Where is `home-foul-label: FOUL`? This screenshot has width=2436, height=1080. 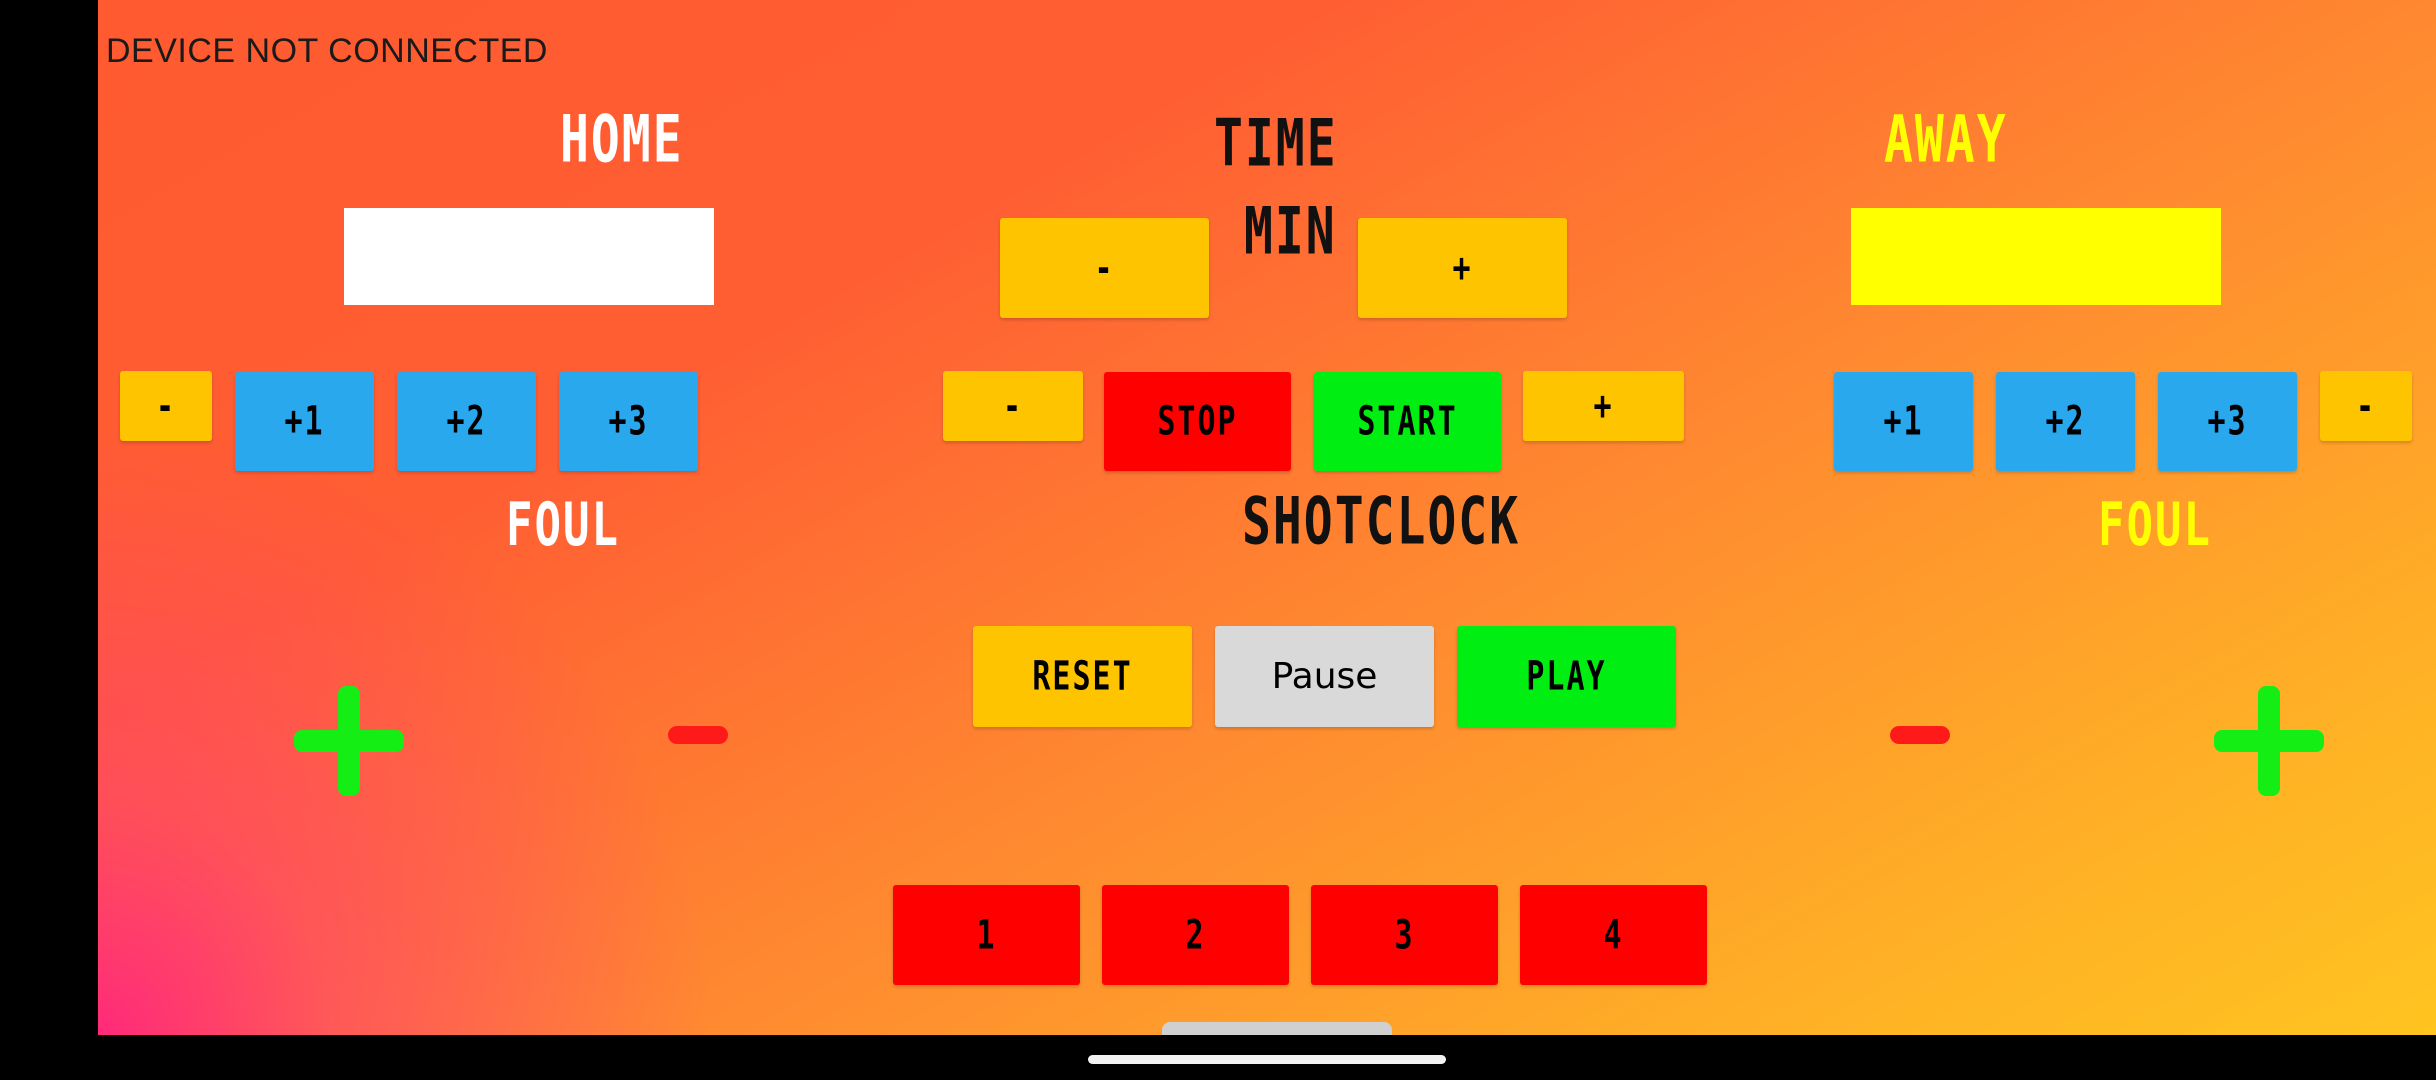
home-foul-label: FOUL is located at coordinates (563, 525).